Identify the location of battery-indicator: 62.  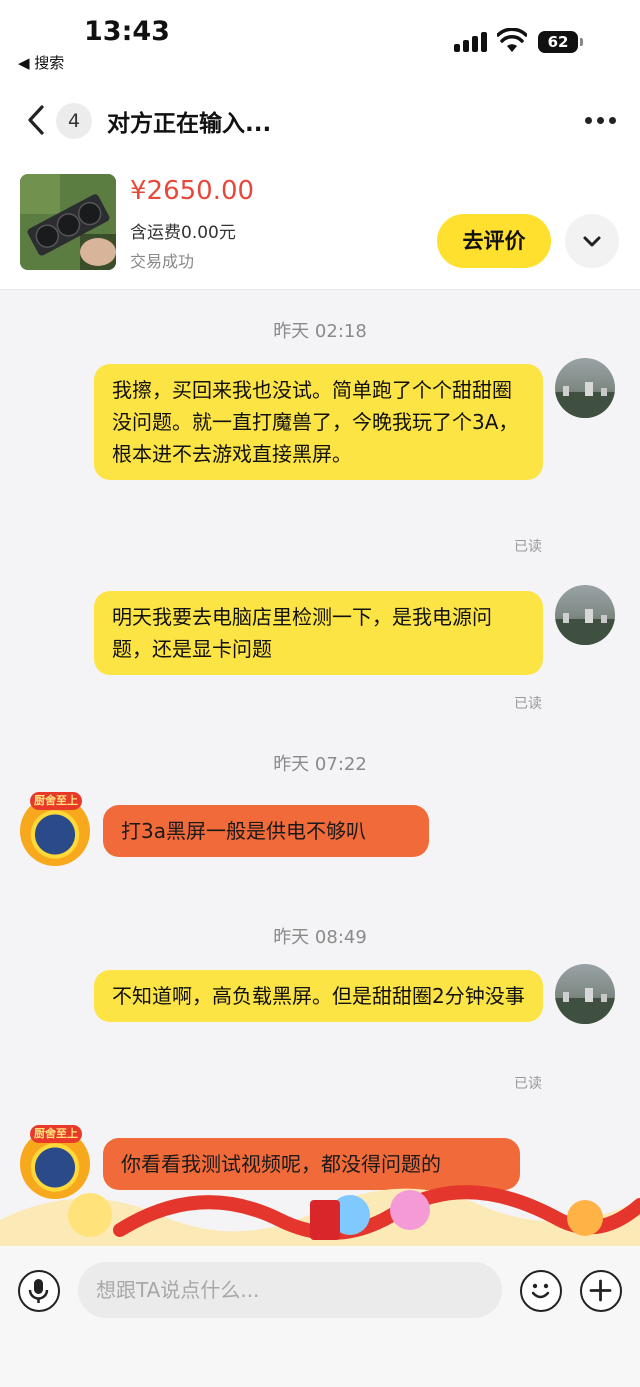
(558, 42).